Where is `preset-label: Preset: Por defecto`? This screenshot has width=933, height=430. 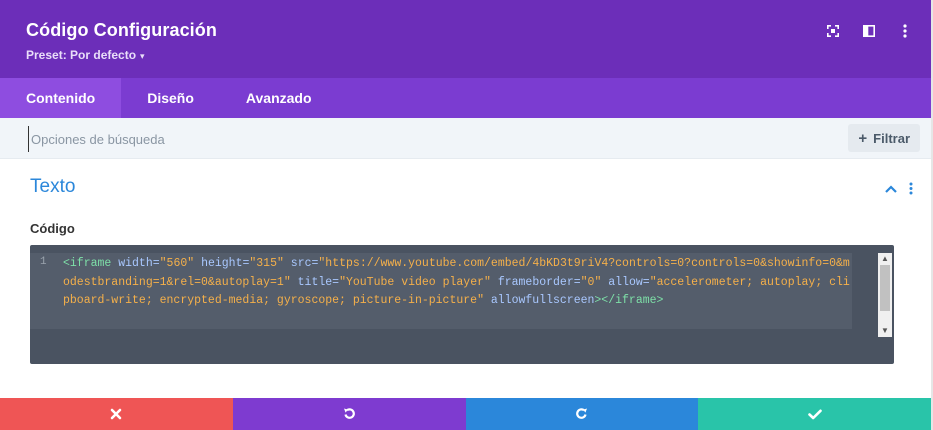
preset-label: Preset: Por defecto is located at coordinates (81, 55).